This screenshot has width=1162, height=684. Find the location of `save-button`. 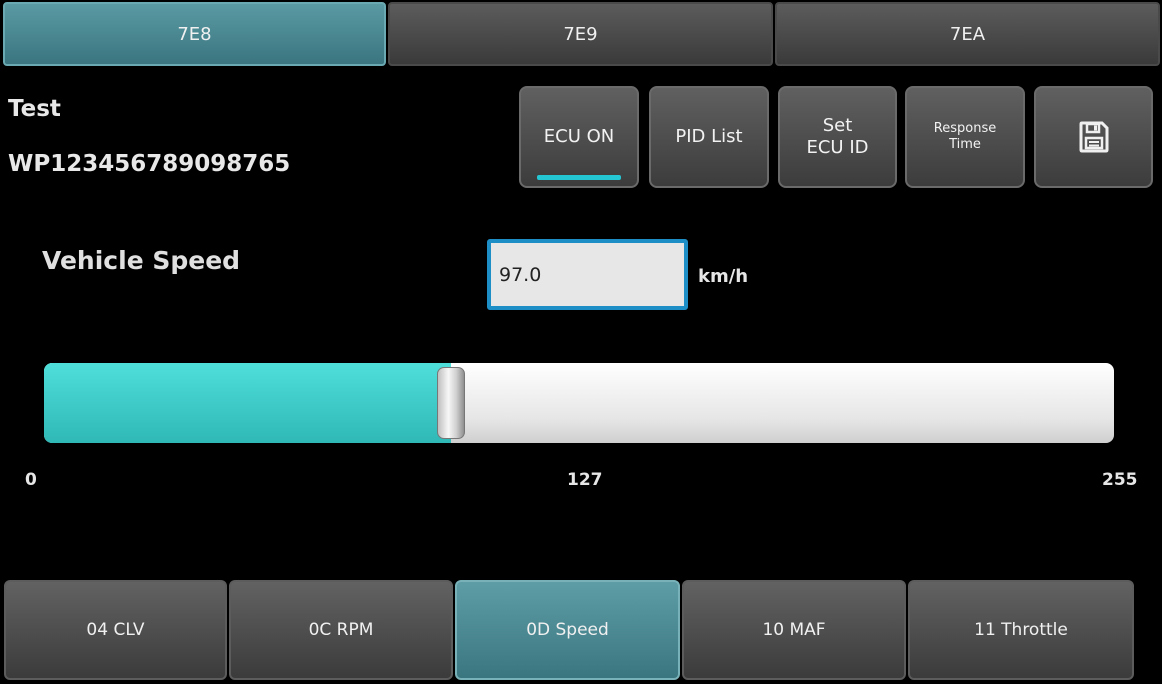

save-button is located at coordinates (1093, 137).